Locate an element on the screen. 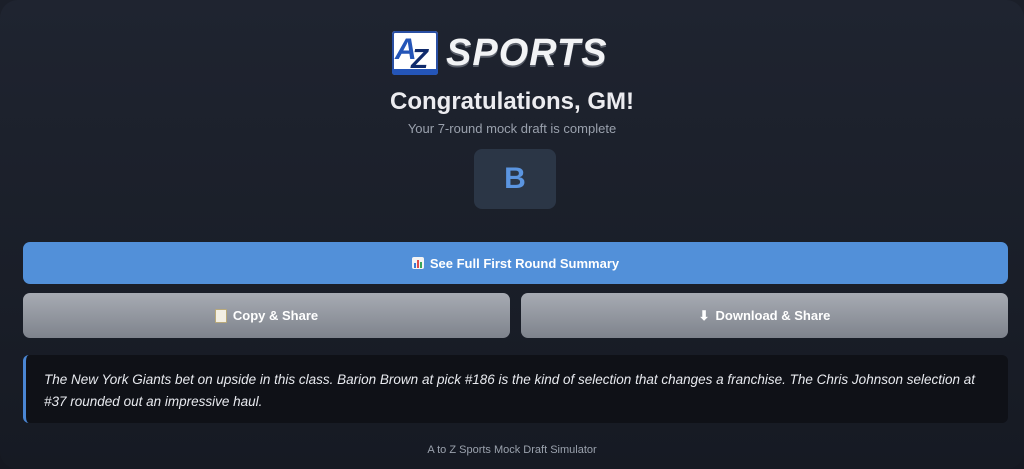 The width and height of the screenshot is (1024, 469). download-button-label: Download & Share is located at coordinates (773, 315).